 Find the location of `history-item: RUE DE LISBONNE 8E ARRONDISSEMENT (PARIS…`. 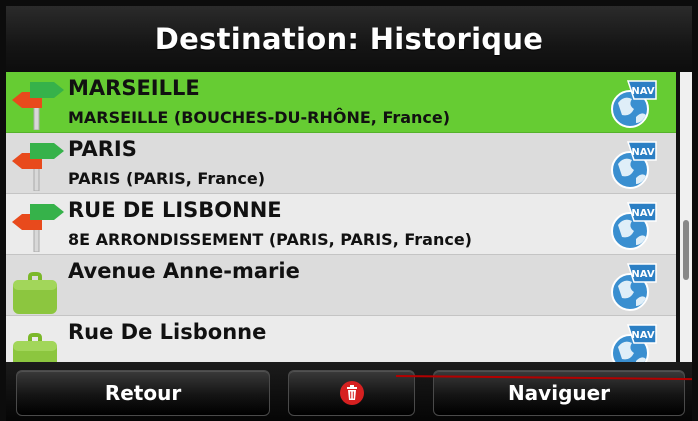

history-item: RUE DE LISBONNE 8E ARRONDISSEMENT (PARIS… is located at coordinates (341, 224).